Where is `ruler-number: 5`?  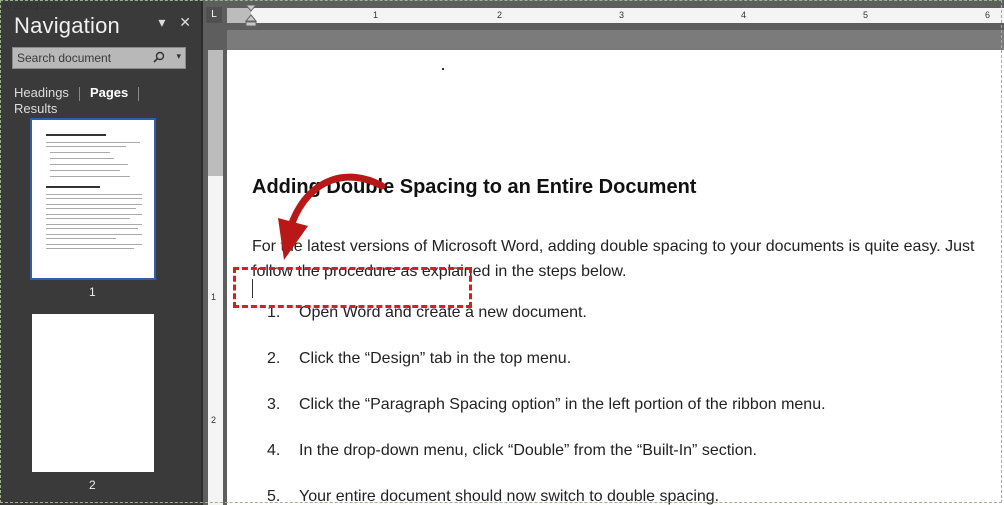
ruler-number: 5 is located at coordinates (866, 15).